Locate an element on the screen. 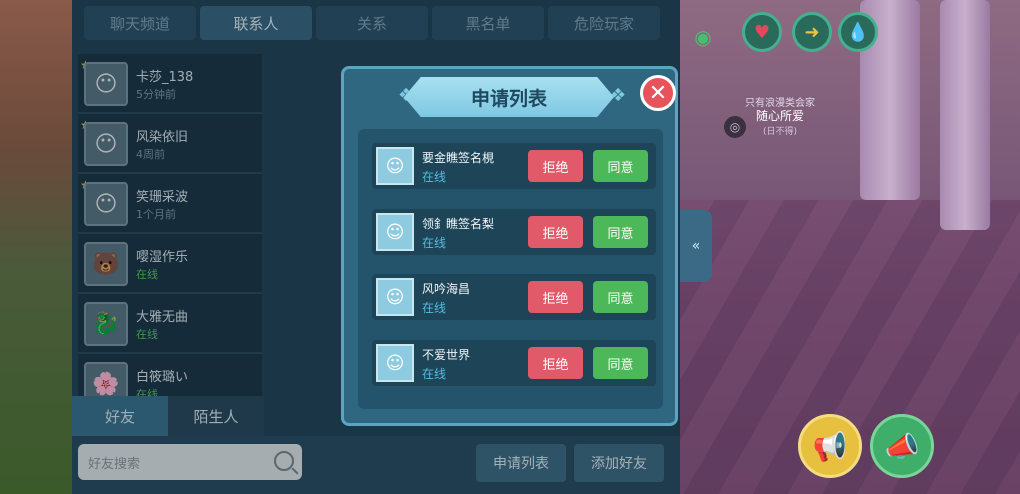  background-scenery-left is located at coordinates (36, 247).